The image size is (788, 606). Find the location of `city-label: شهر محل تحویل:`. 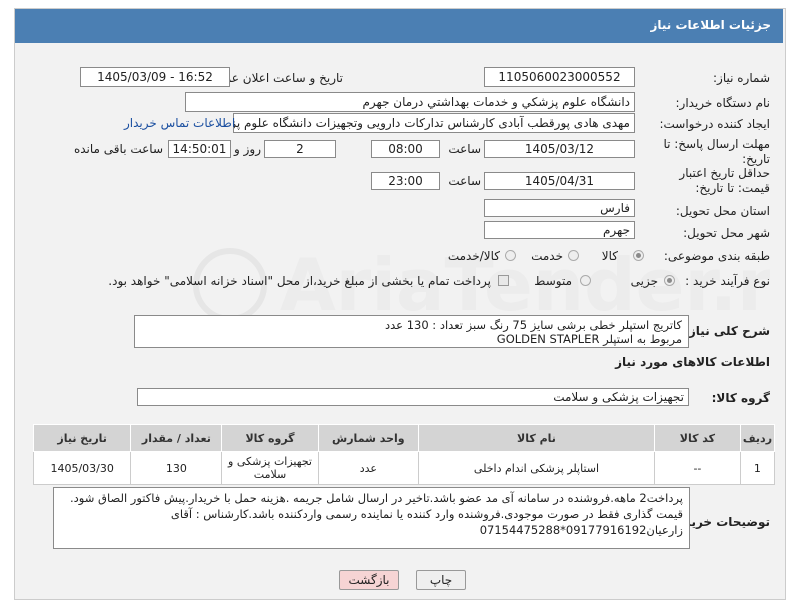

city-label: شهر محل تحویل: is located at coordinates (726, 233).